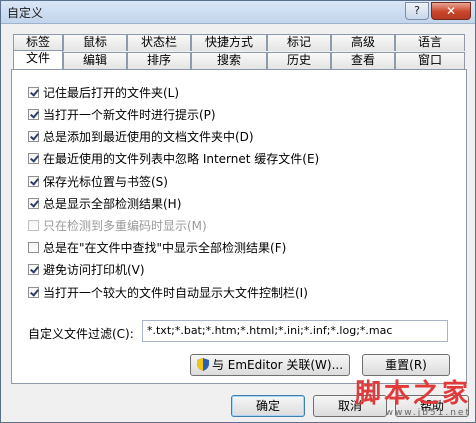 The height and width of the screenshot is (423, 476). I want to click on tab-window: 窗口, so click(430, 60).